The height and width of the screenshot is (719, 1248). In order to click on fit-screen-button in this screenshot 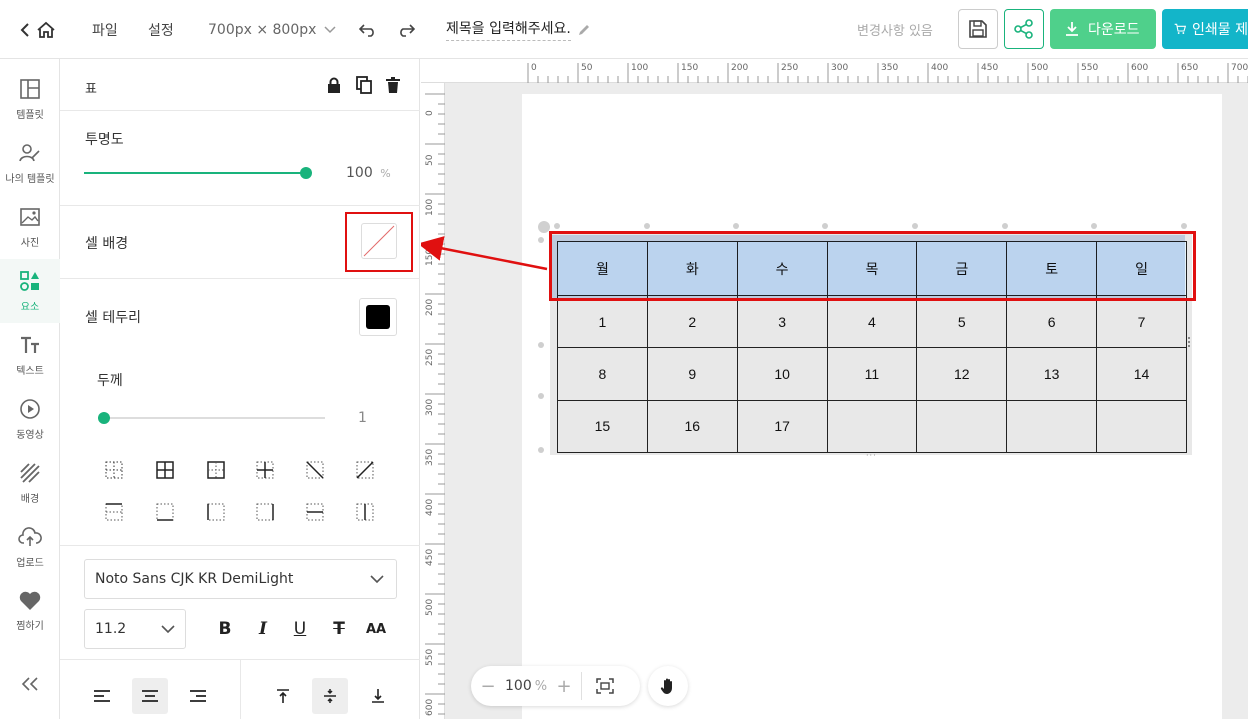, I will do `click(605, 686)`.